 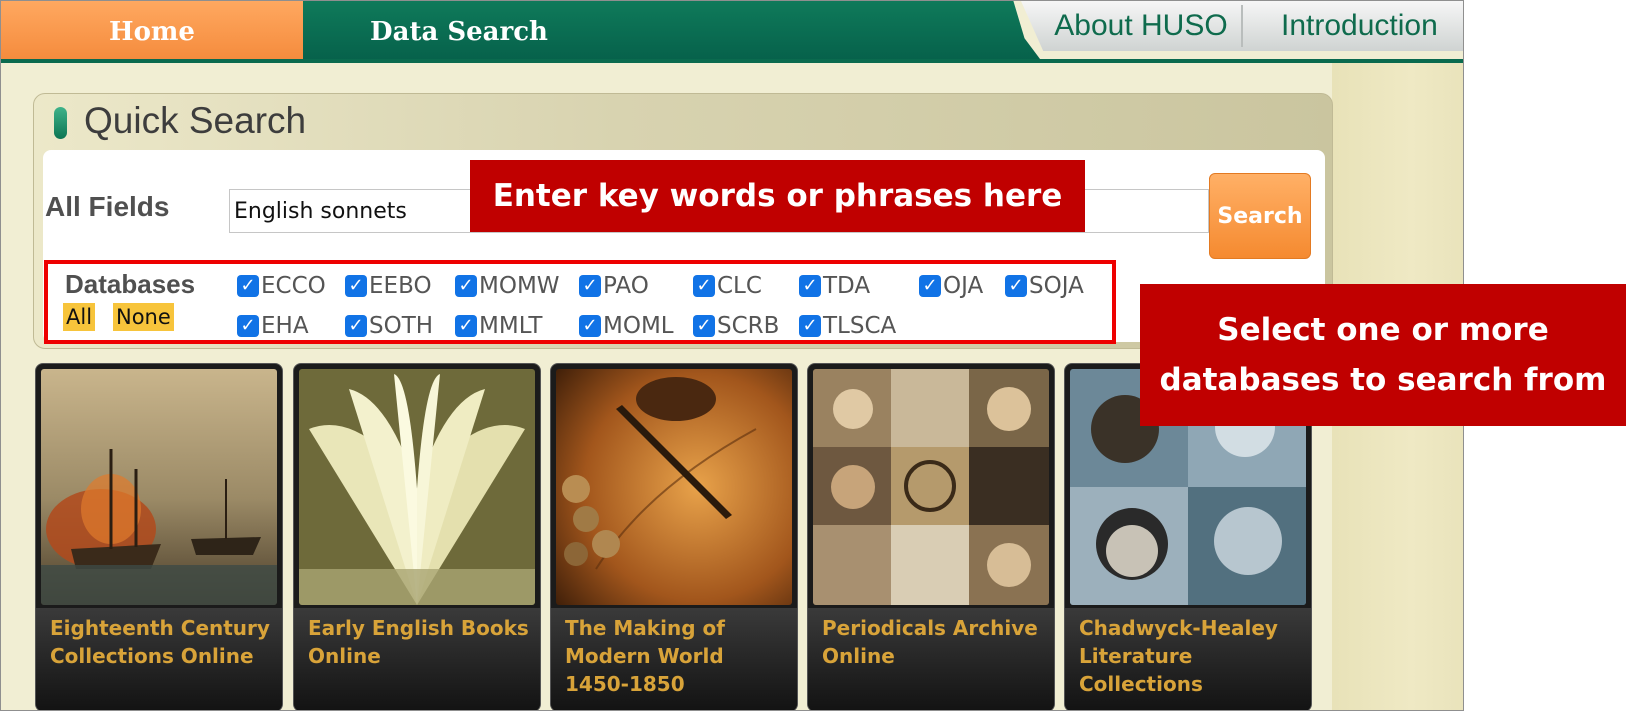 I want to click on db-checkbox-soja: ✓ SOJA, so click(x=1044, y=286).